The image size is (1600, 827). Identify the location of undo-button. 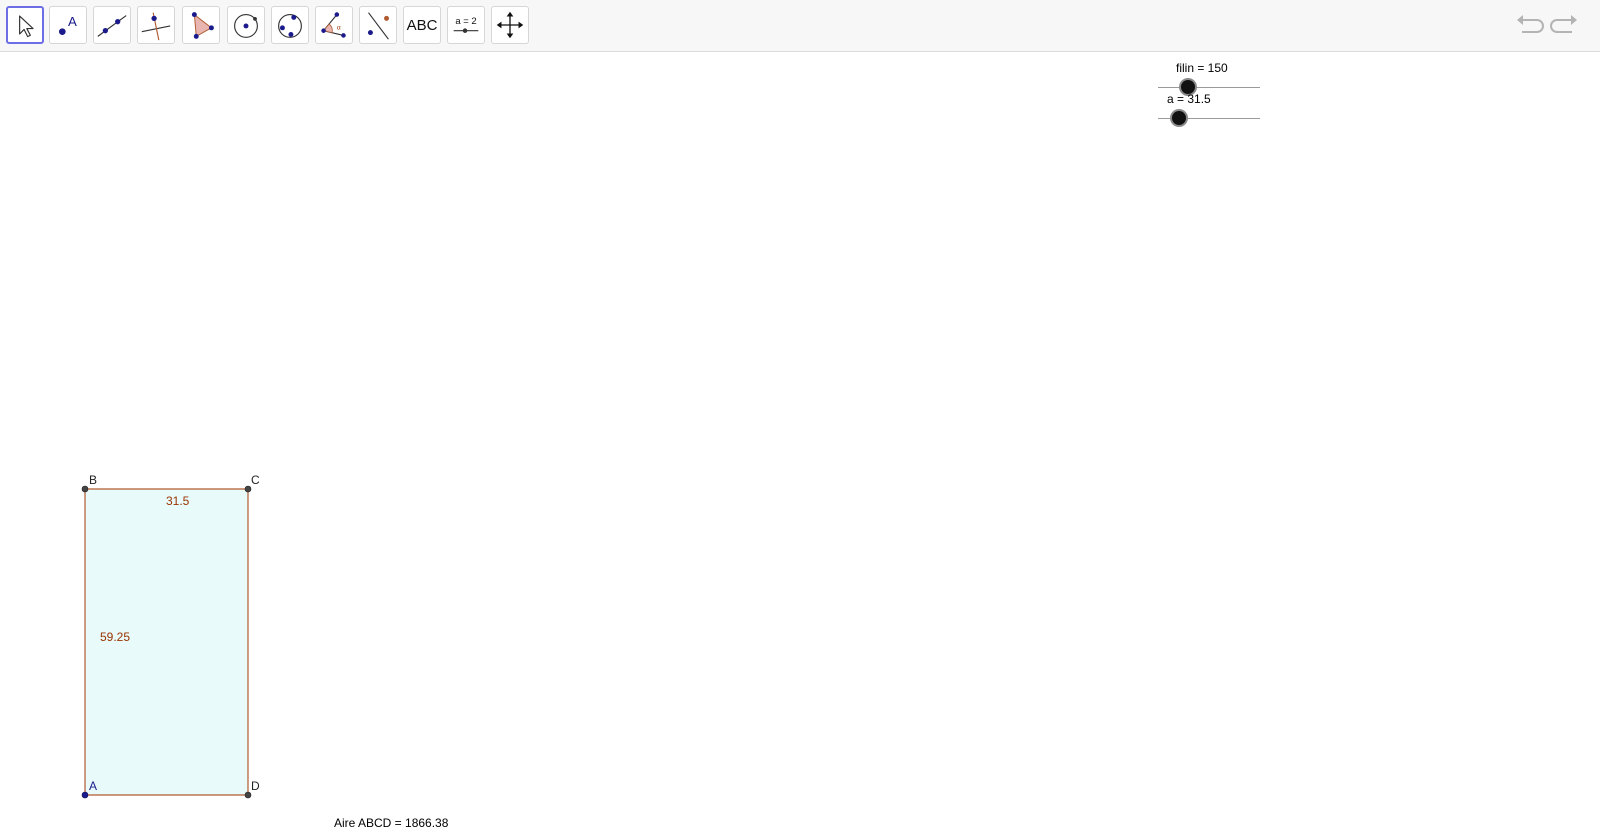
(1529, 26).